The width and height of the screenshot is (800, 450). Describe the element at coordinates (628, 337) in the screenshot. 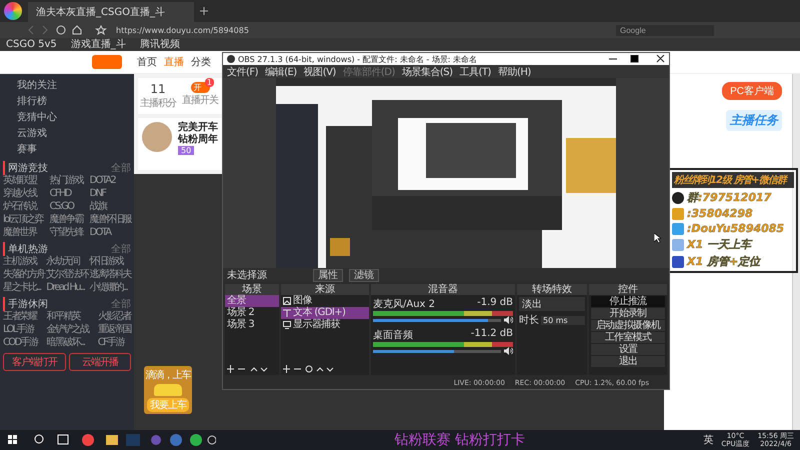

I see `control-button: 工作室模式` at that location.